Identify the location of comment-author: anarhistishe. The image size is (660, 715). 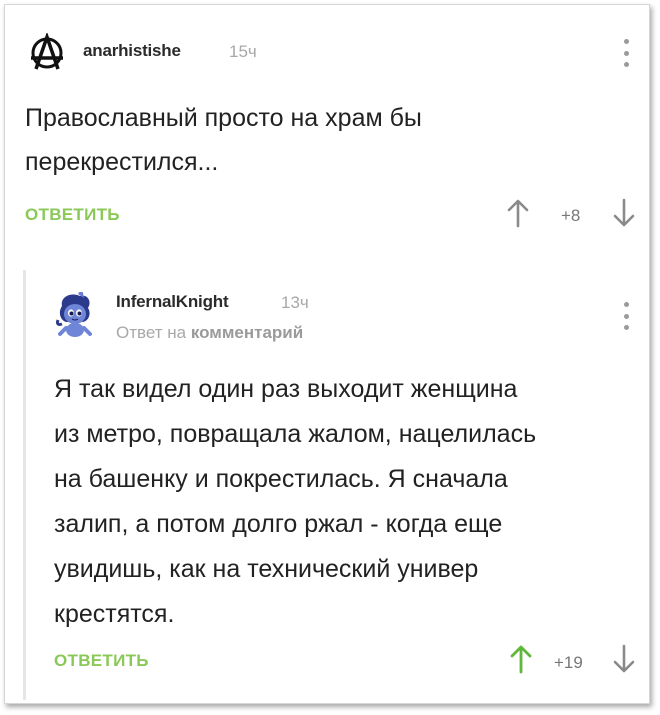
(132, 51).